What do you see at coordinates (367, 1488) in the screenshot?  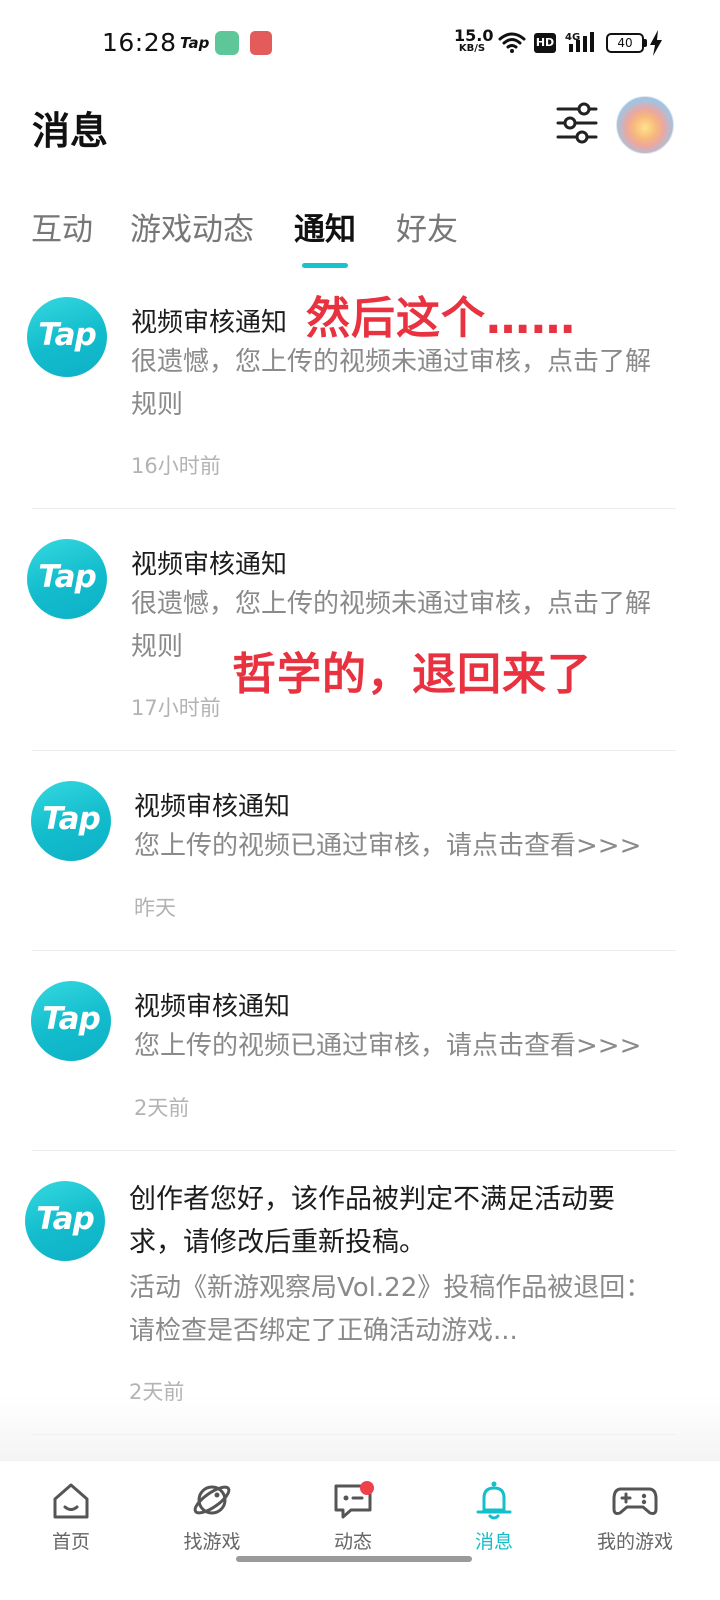 I see `notification-badge` at bounding box center [367, 1488].